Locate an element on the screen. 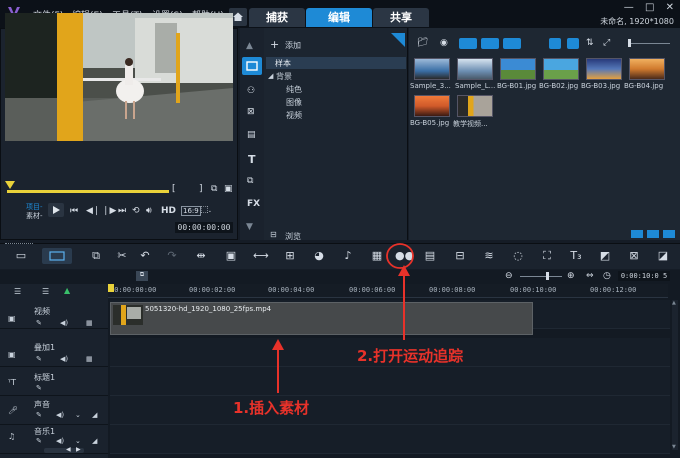 The width and height of the screenshot is (680, 458). crop-icon: ⊠ is located at coordinates (634, 256).